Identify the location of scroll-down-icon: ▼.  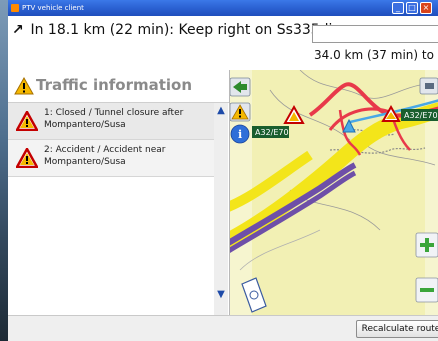
(221, 295).